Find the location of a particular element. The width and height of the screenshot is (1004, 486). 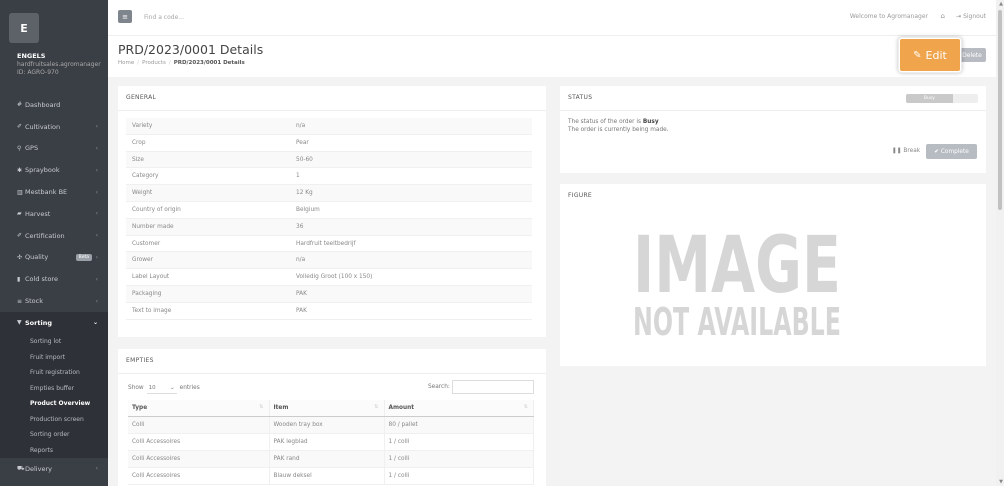

field-label: Customer is located at coordinates (146, 243).